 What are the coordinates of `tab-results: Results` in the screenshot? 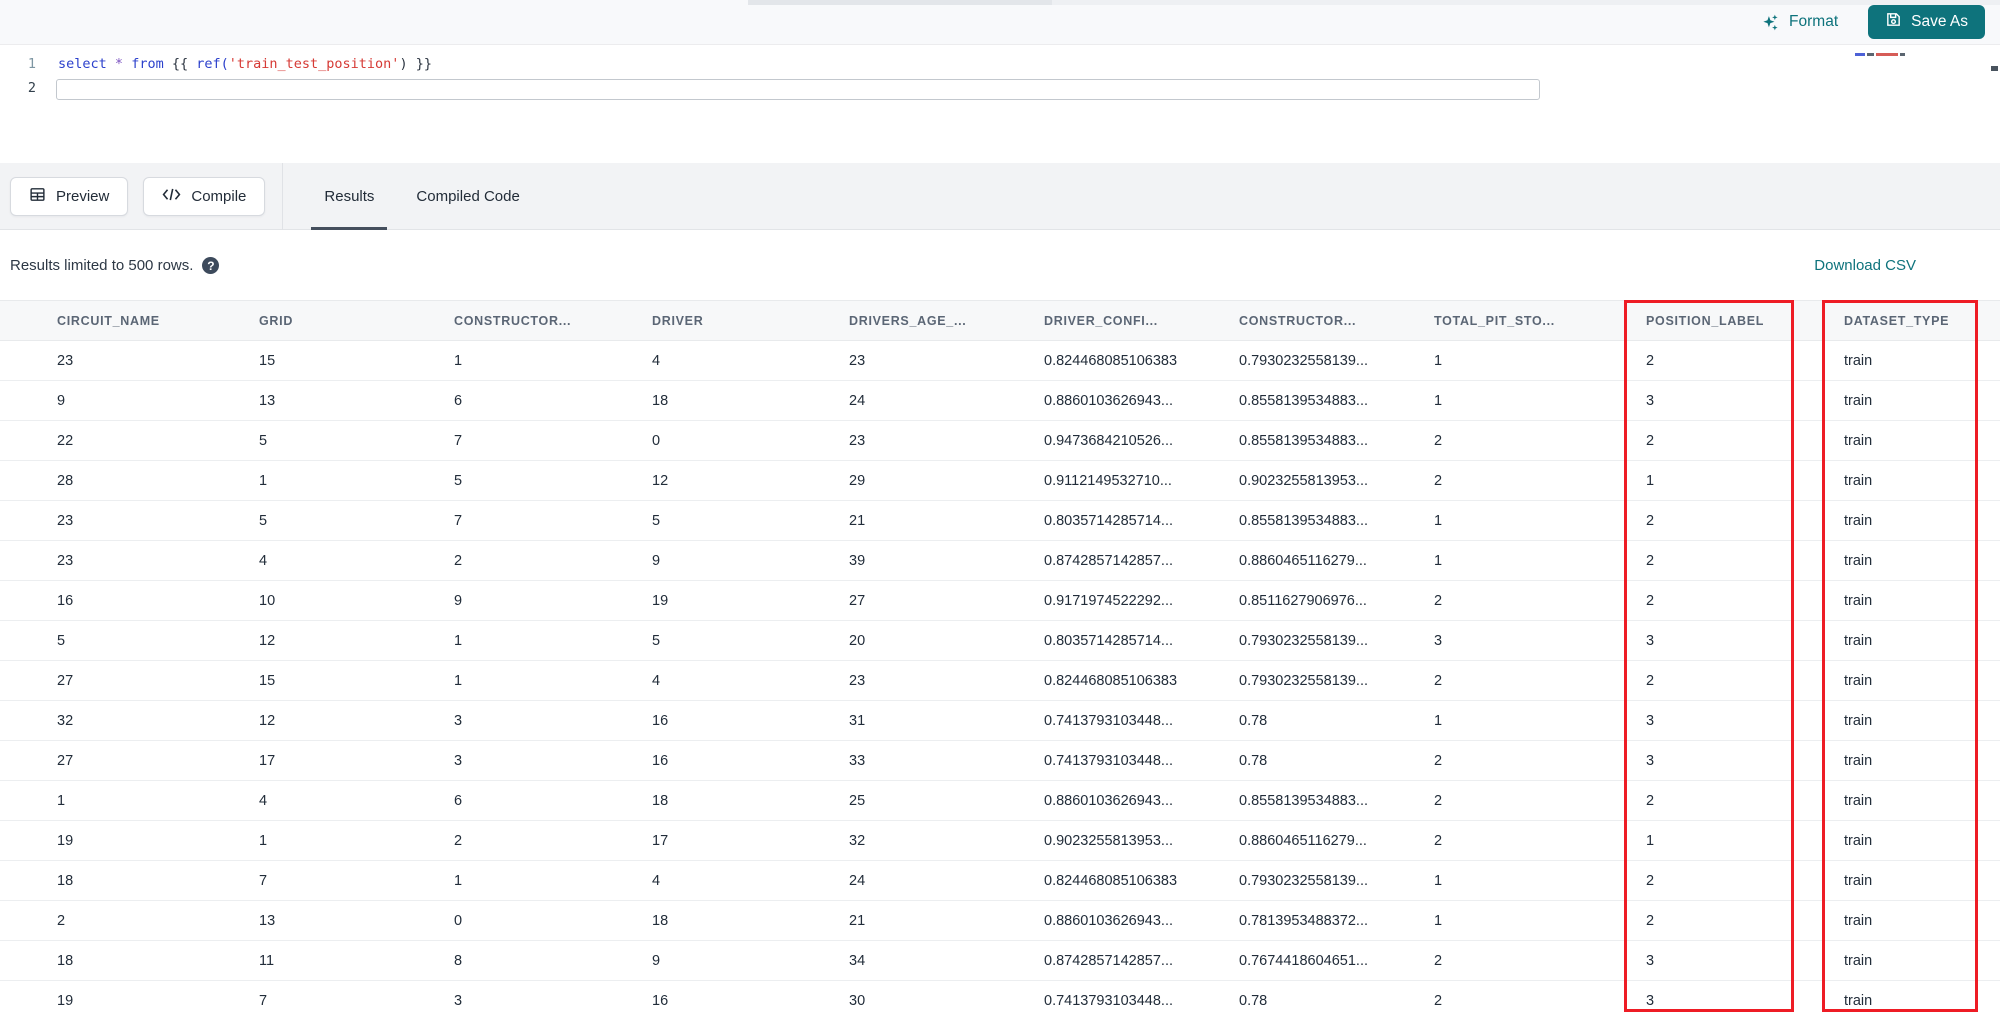 It's located at (349, 196).